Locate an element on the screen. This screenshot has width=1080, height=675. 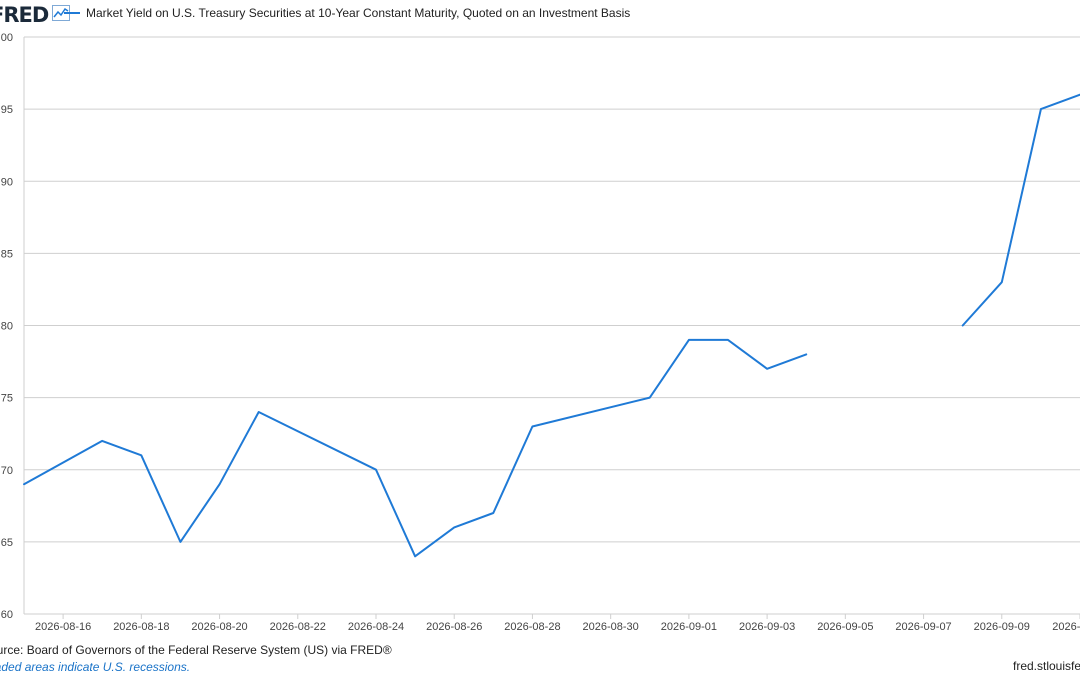
x-tick-label: 2026-09-05 is located at coordinates (845, 627).